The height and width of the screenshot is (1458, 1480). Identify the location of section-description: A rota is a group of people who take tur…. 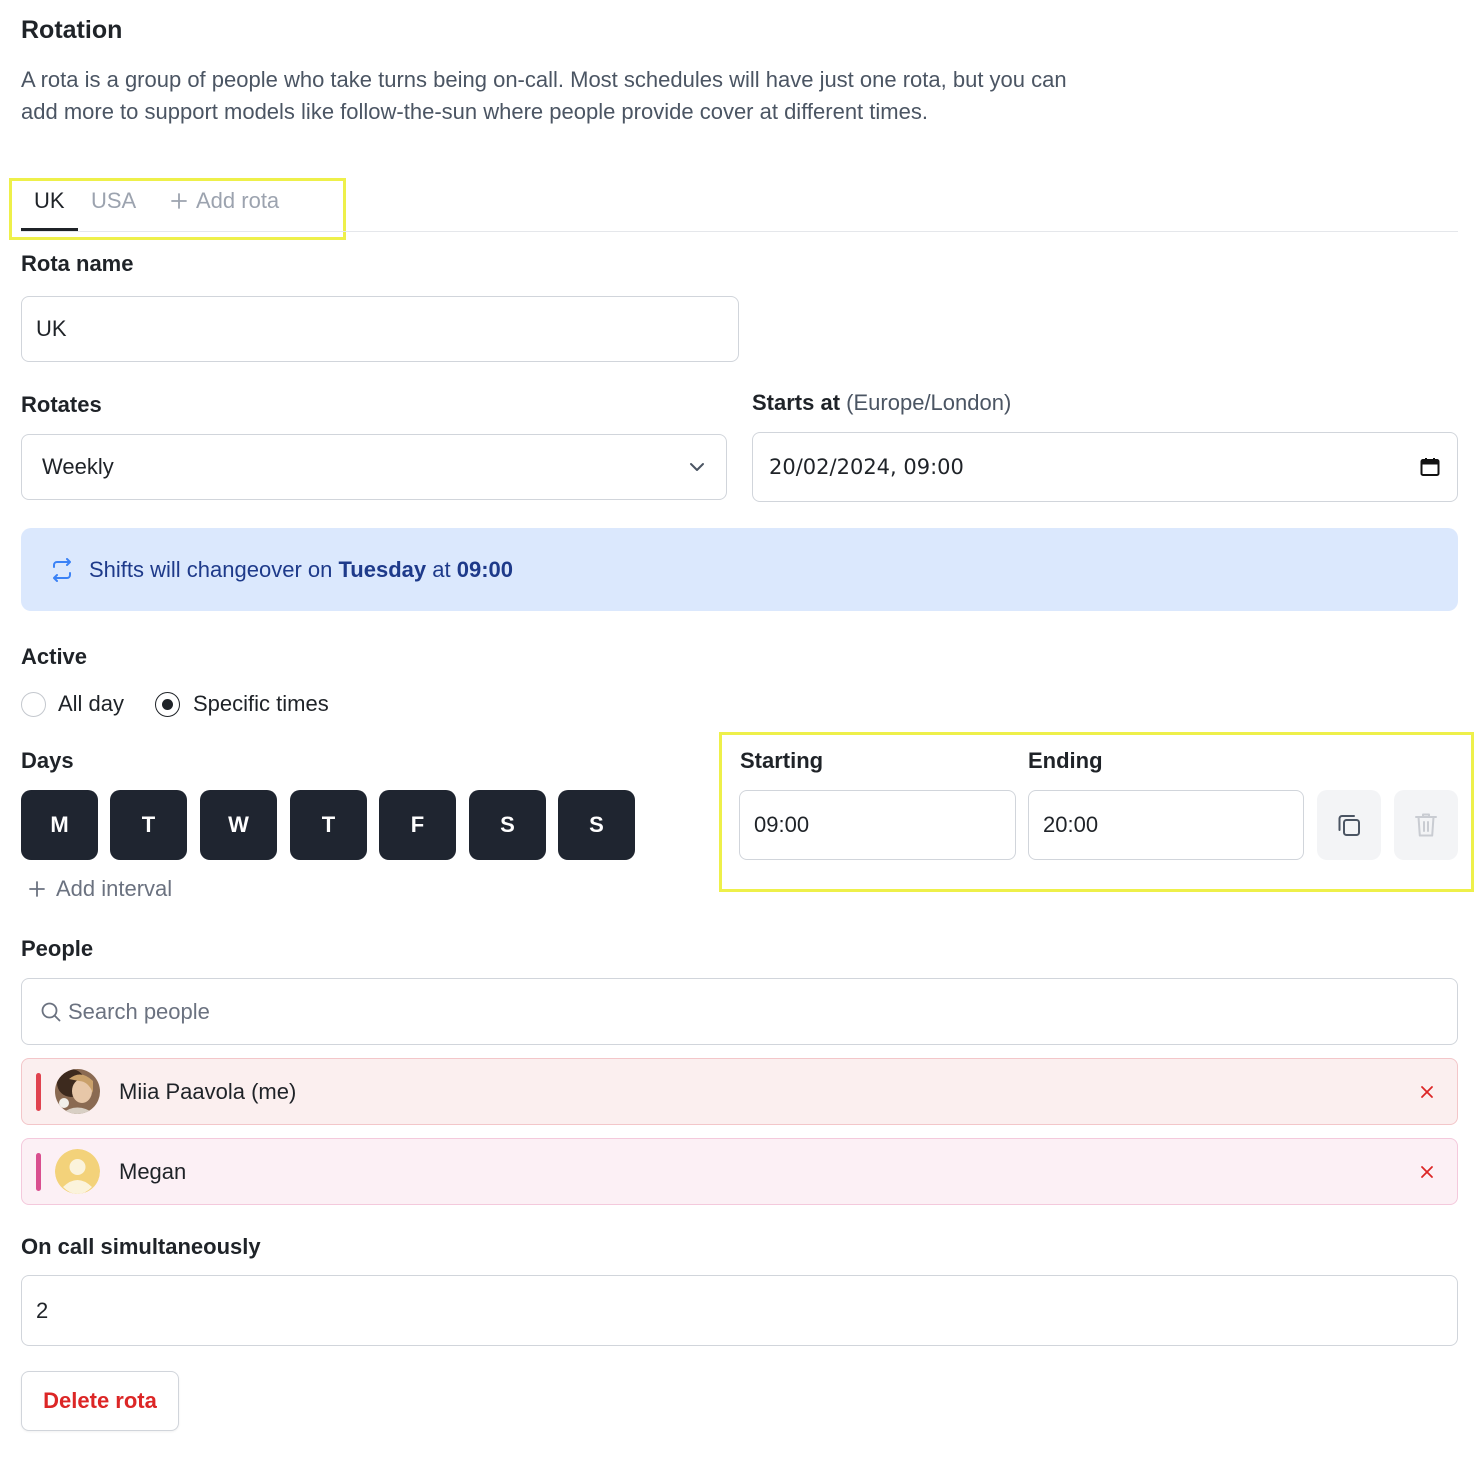
(544, 95).